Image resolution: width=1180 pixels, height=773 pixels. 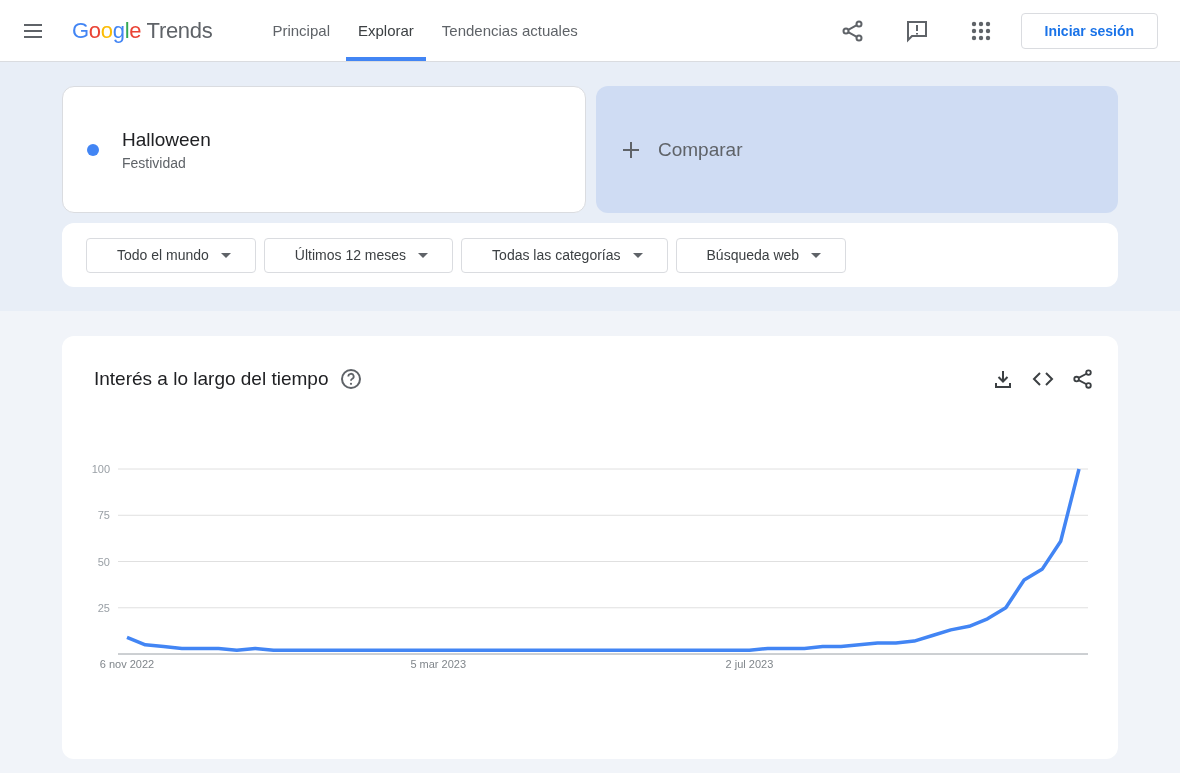 I want to click on term-type: Festividad, so click(x=154, y=162).